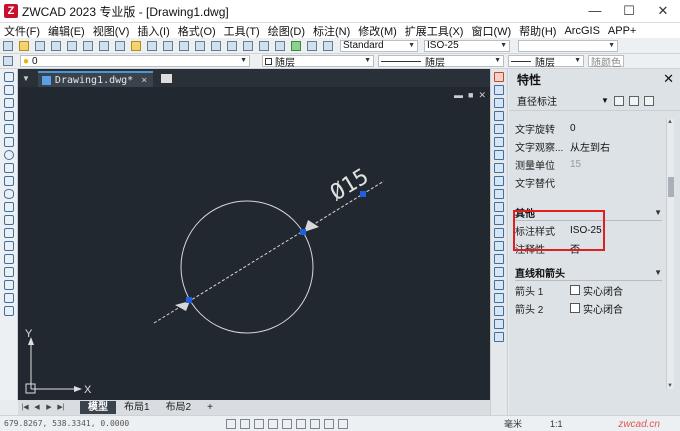 This screenshot has width=680, height=431. I want to click on stretch-icon, so click(499, 181).